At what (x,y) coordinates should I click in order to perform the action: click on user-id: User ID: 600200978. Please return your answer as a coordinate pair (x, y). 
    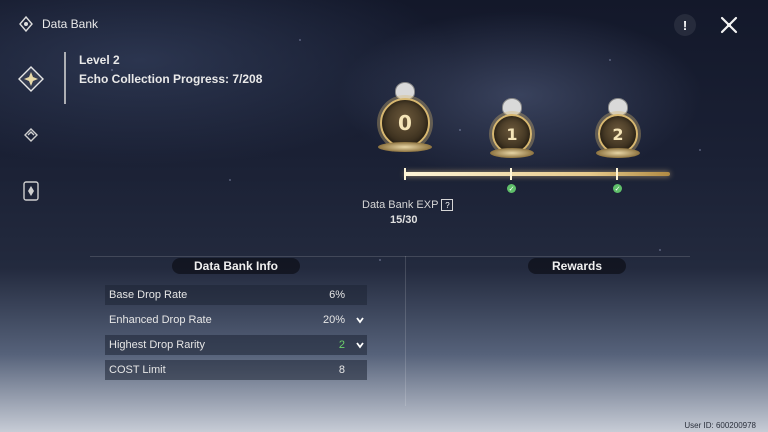
    Looking at the image, I should click on (720, 425).